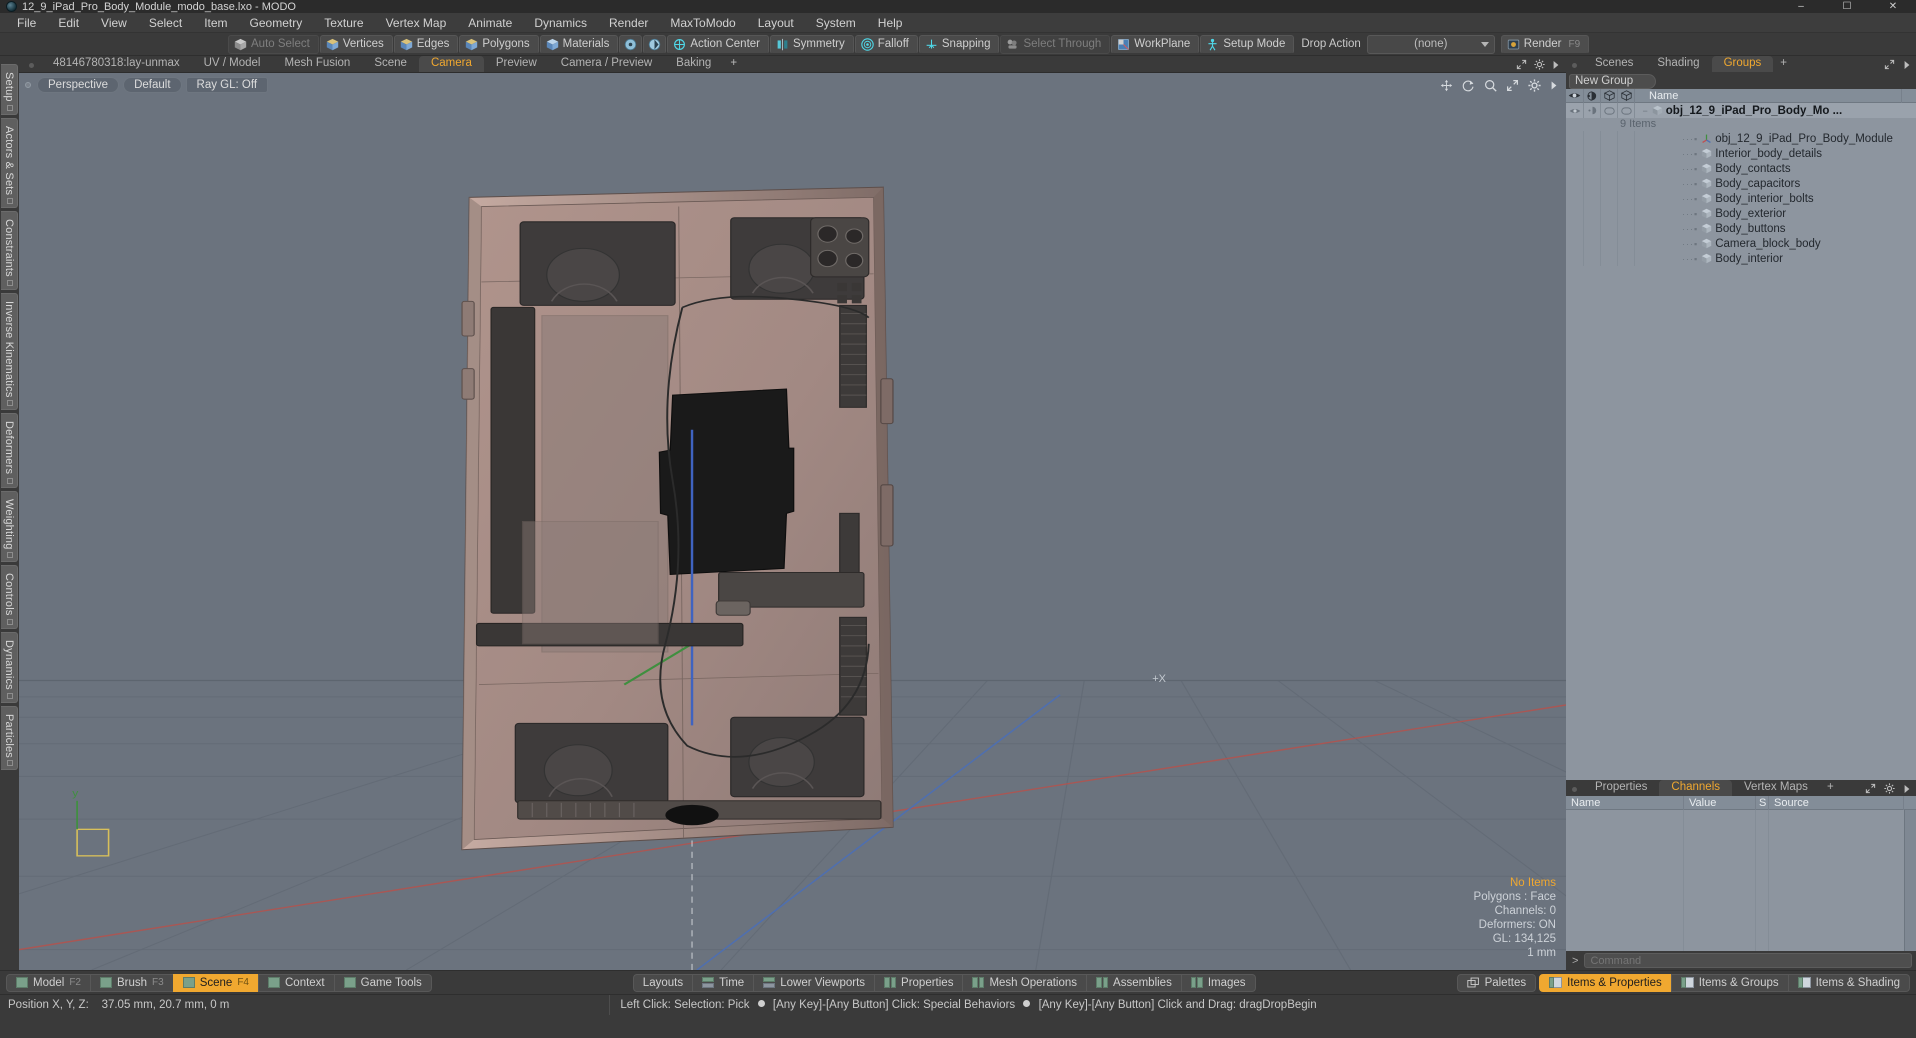 The width and height of the screenshot is (1916, 1038). I want to click on table-row: ···▪ Body_interior_bolts, so click(1741, 198).